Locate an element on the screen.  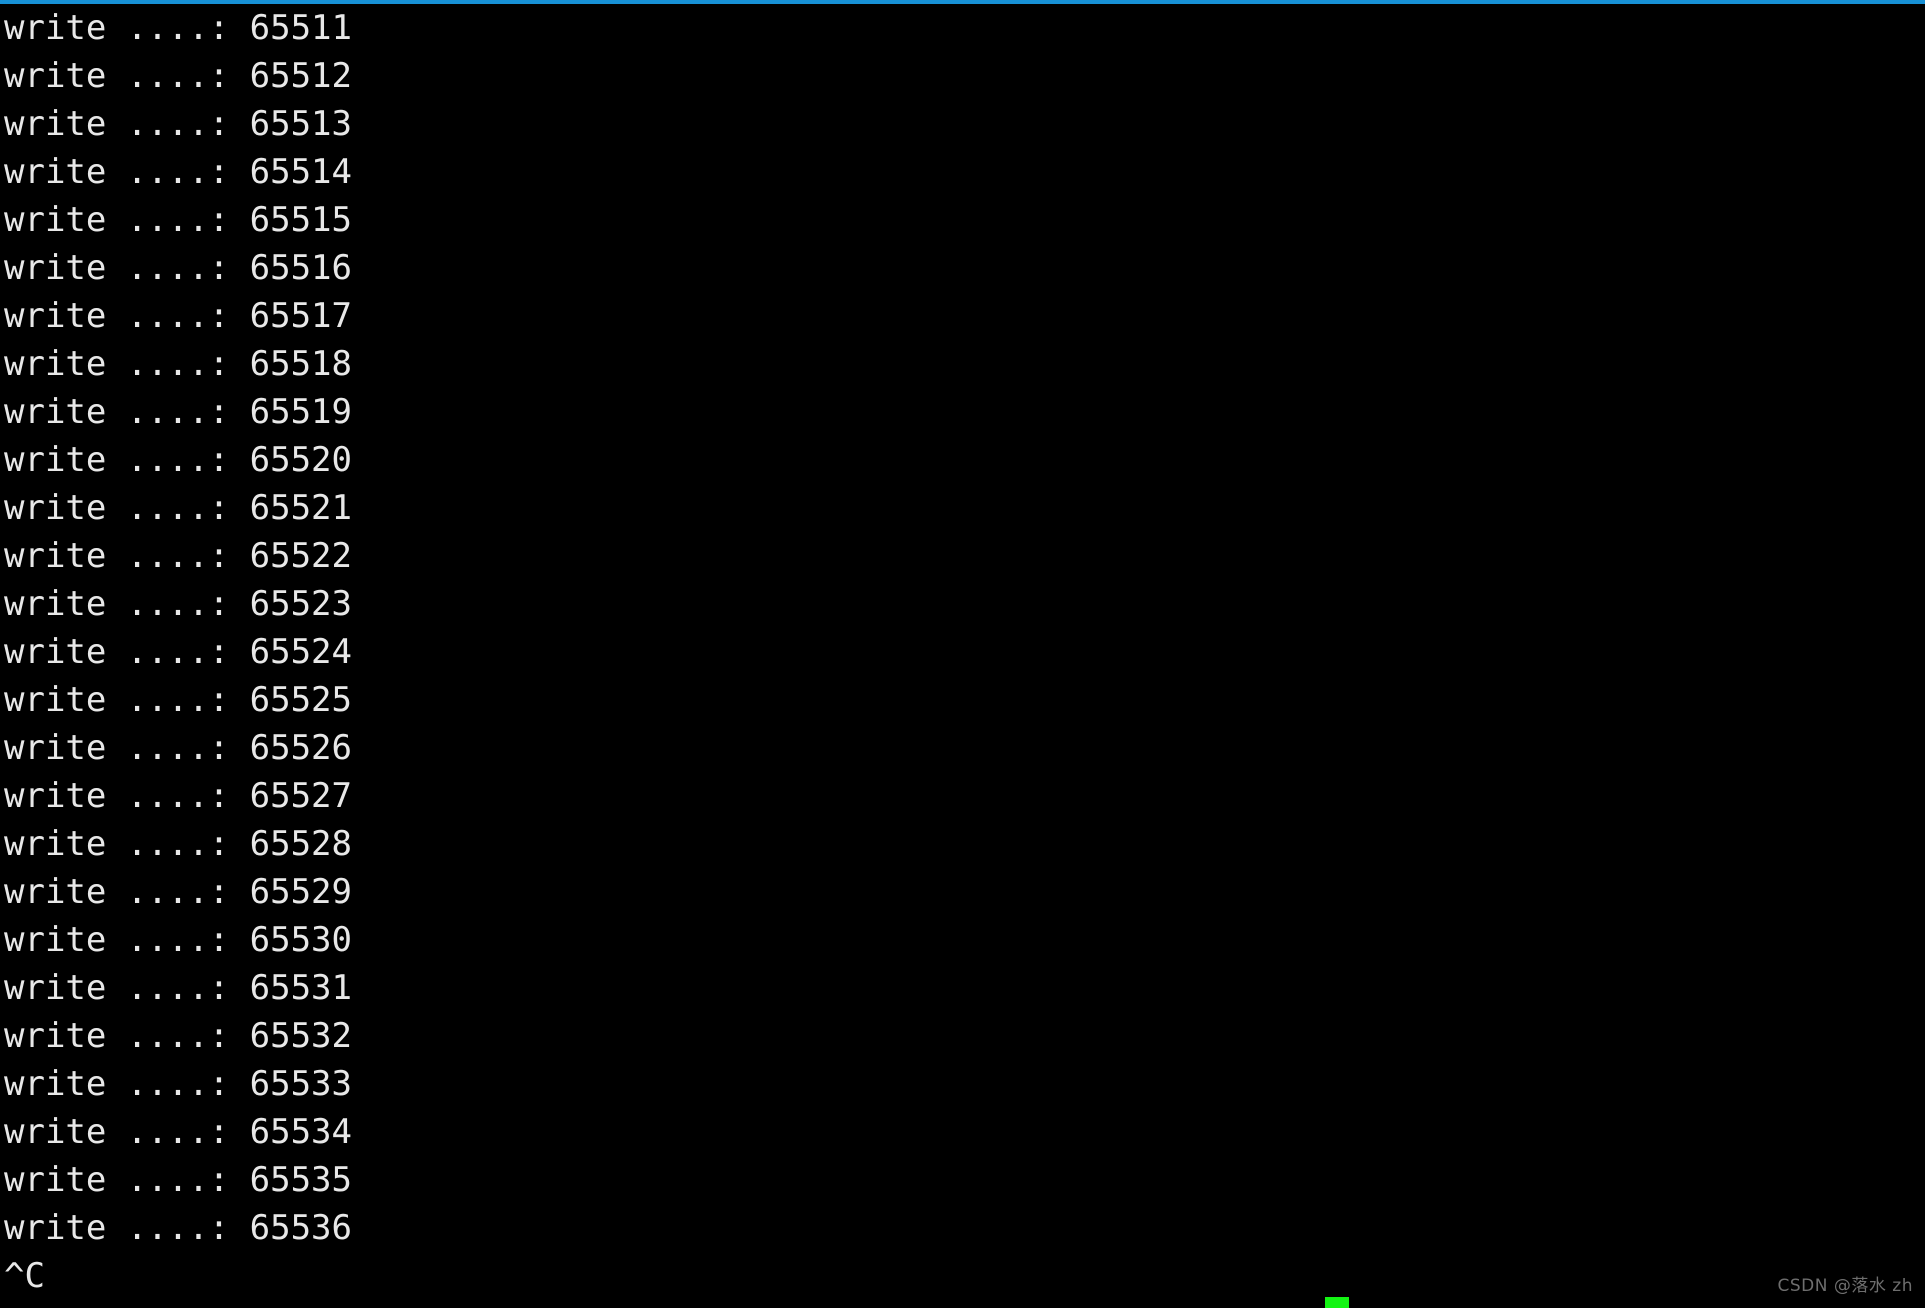
terminal-output-line: write ....: 65531 is located at coordinates (178, 988).